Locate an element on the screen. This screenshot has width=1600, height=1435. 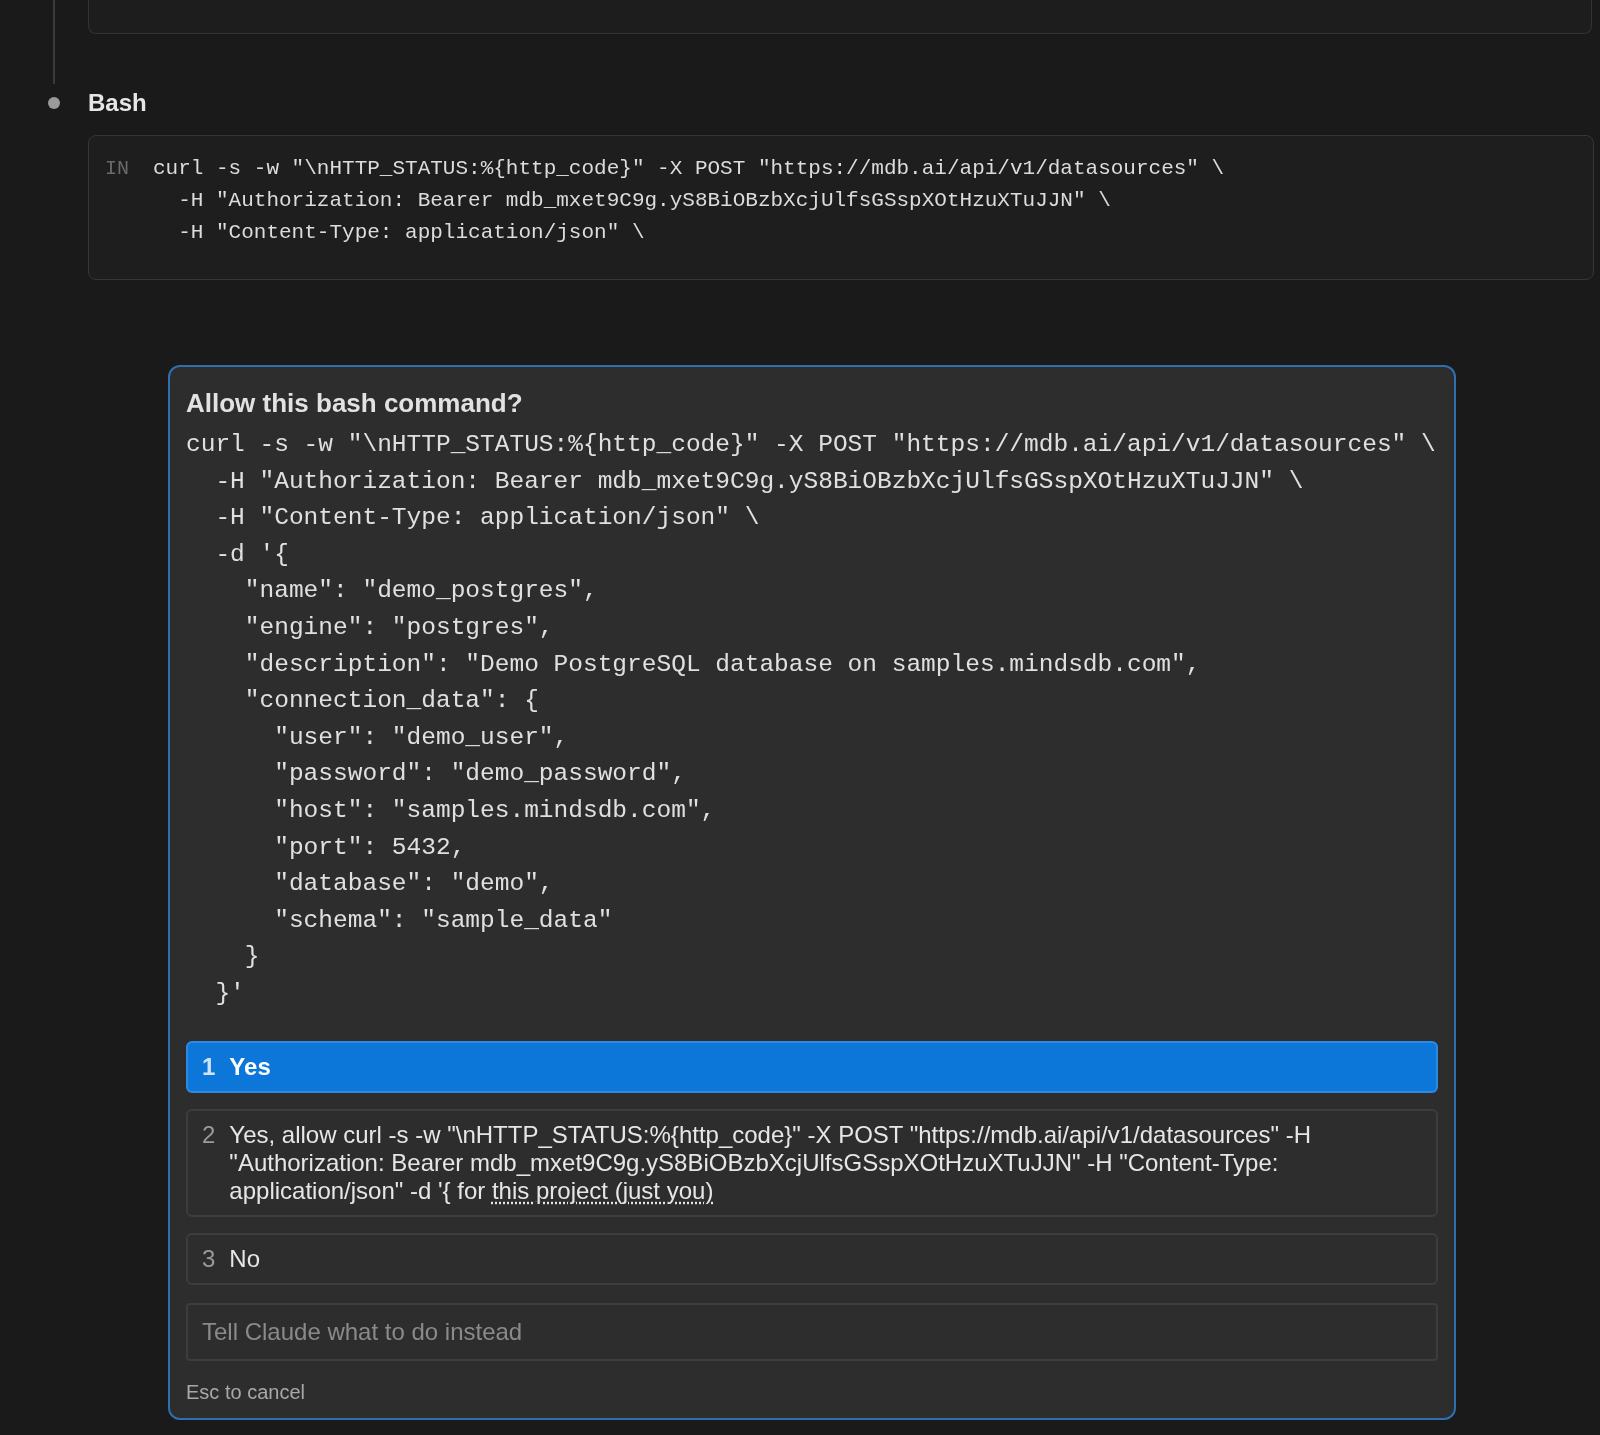
option-button: 3 No is located at coordinates (812, 1258).